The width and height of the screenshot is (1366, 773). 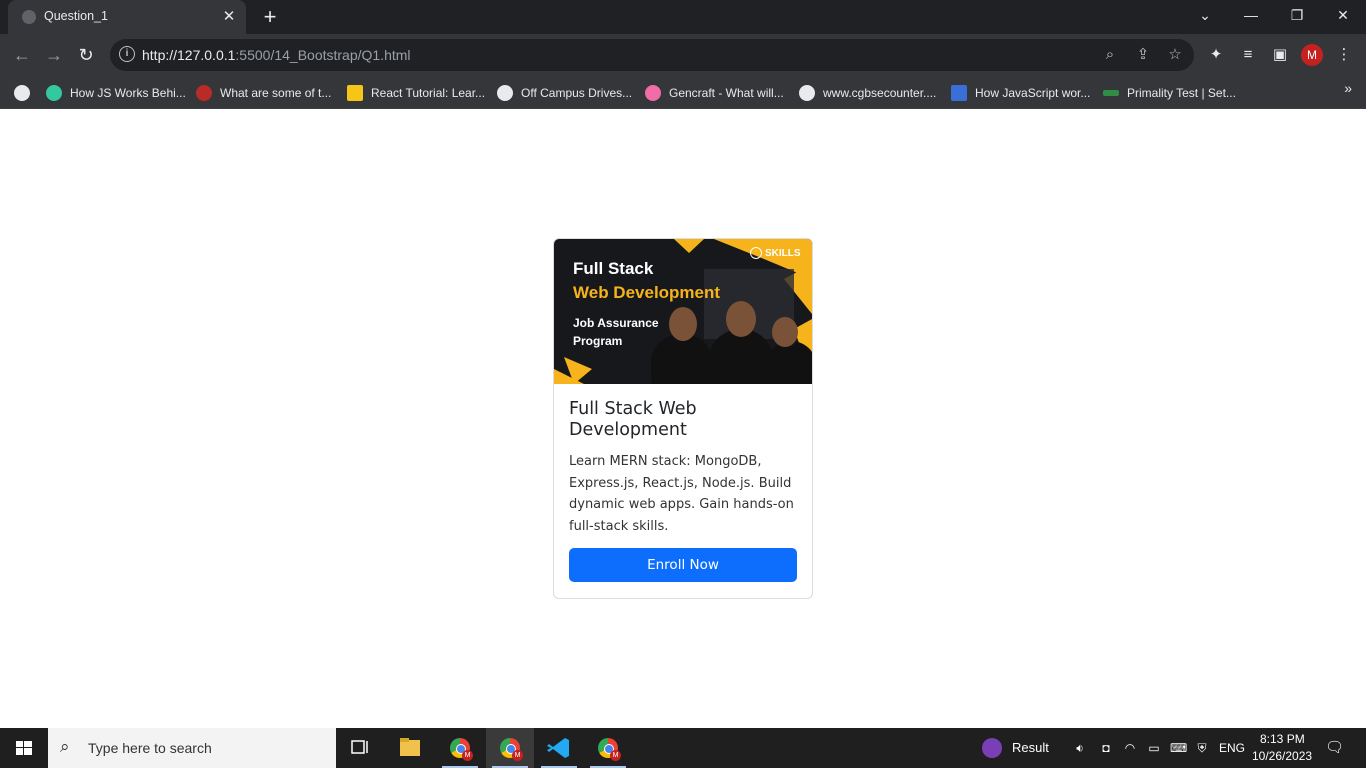 What do you see at coordinates (1282, 756) in the screenshot?
I see `clock-date: 10/26/2023` at bounding box center [1282, 756].